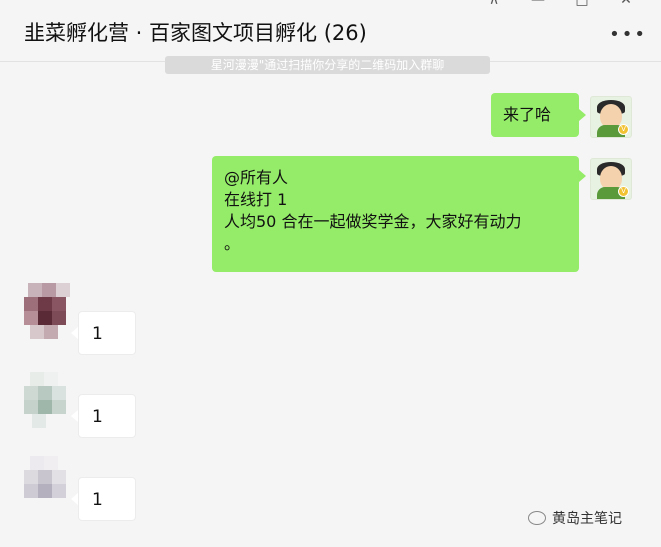 The image size is (661, 547). What do you see at coordinates (535, 115) in the screenshot?
I see `message-bubble-self: 来了哈` at bounding box center [535, 115].